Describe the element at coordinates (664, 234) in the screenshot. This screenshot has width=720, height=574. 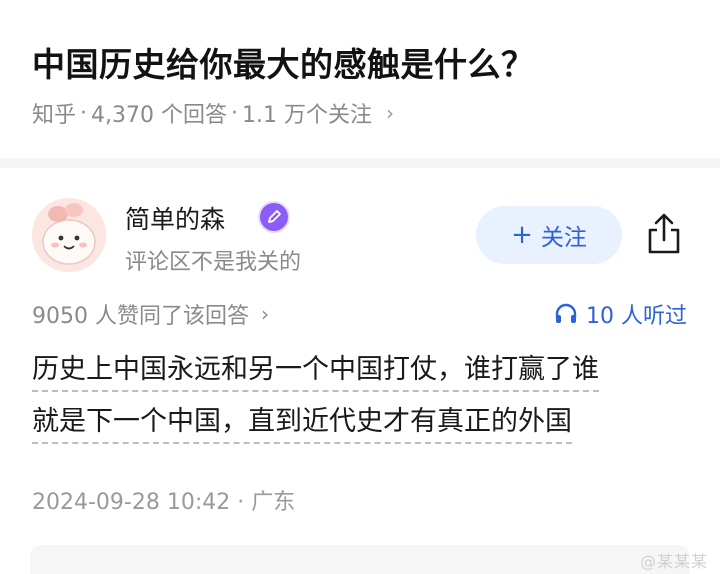
I see `share-icon` at that location.